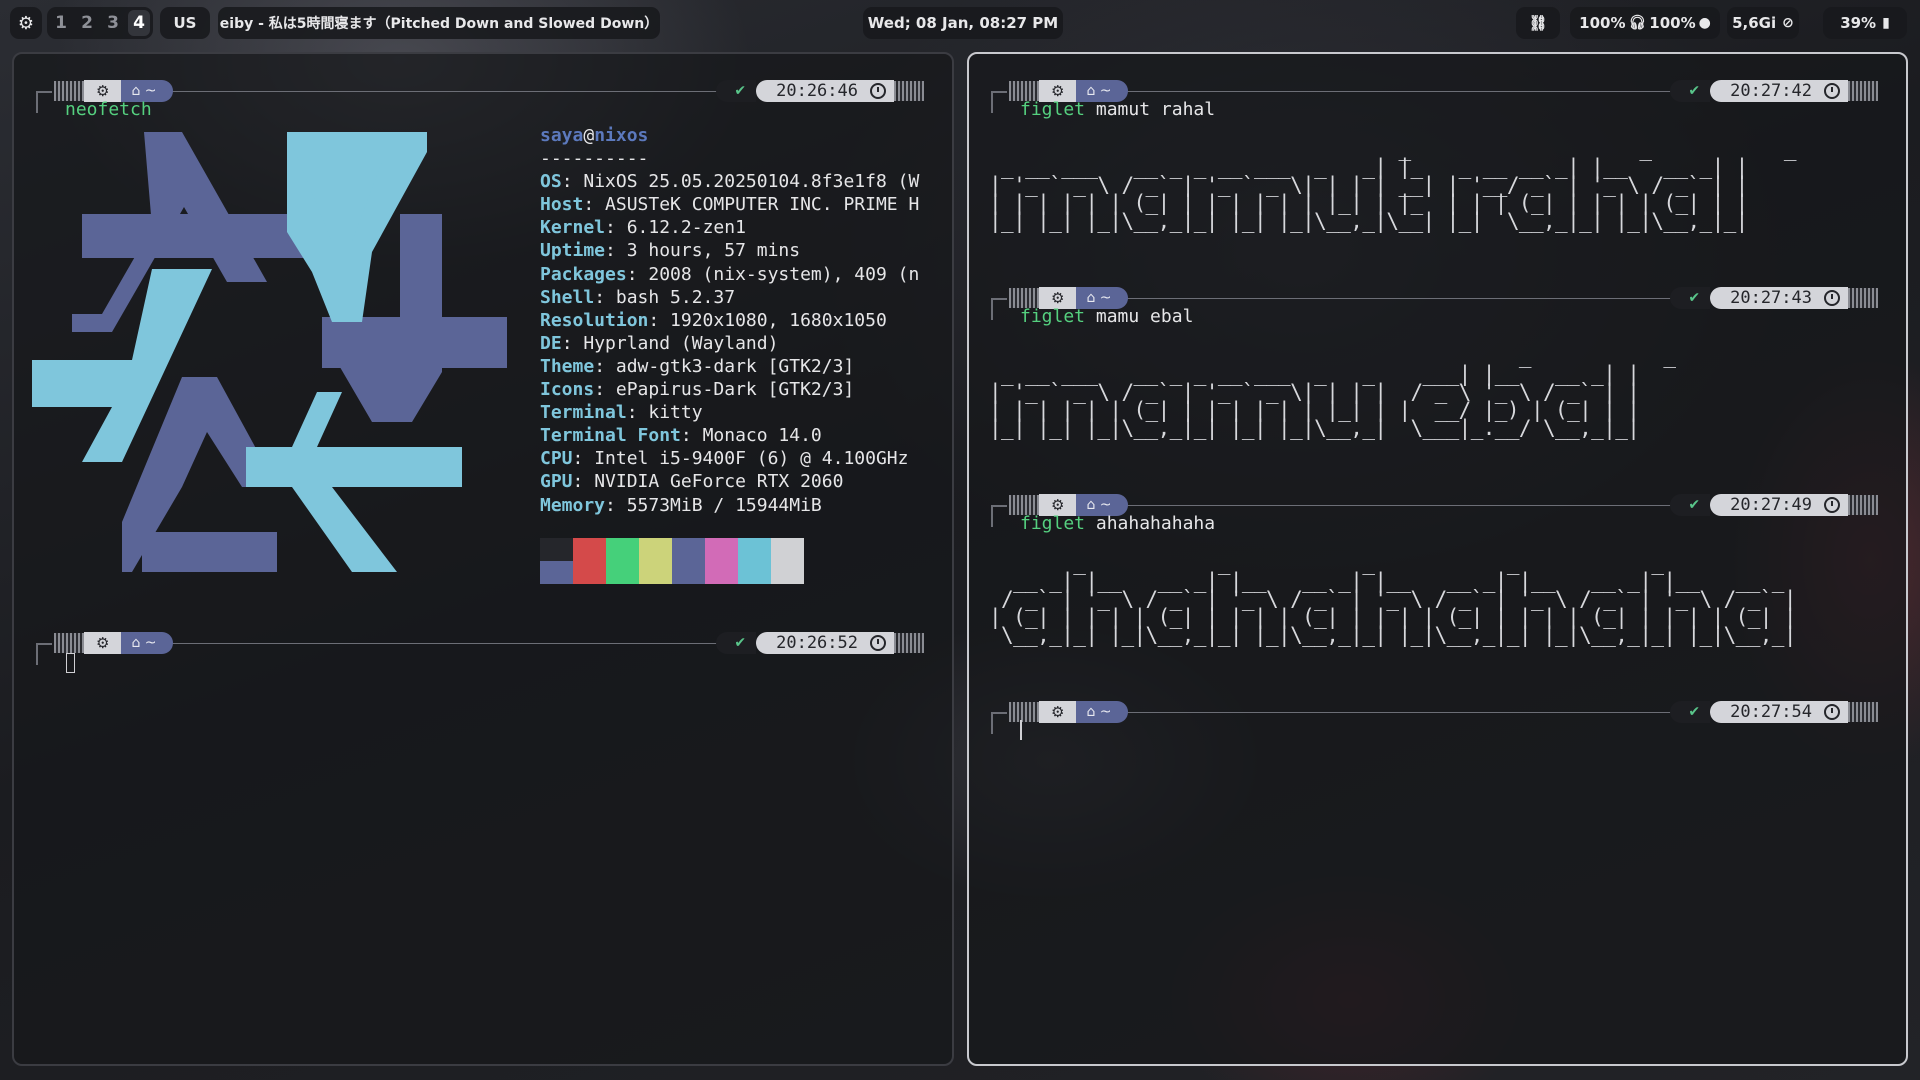  Describe the element at coordinates (108, 109) in the screenshot. I see `command-line: neofetch` at that location.